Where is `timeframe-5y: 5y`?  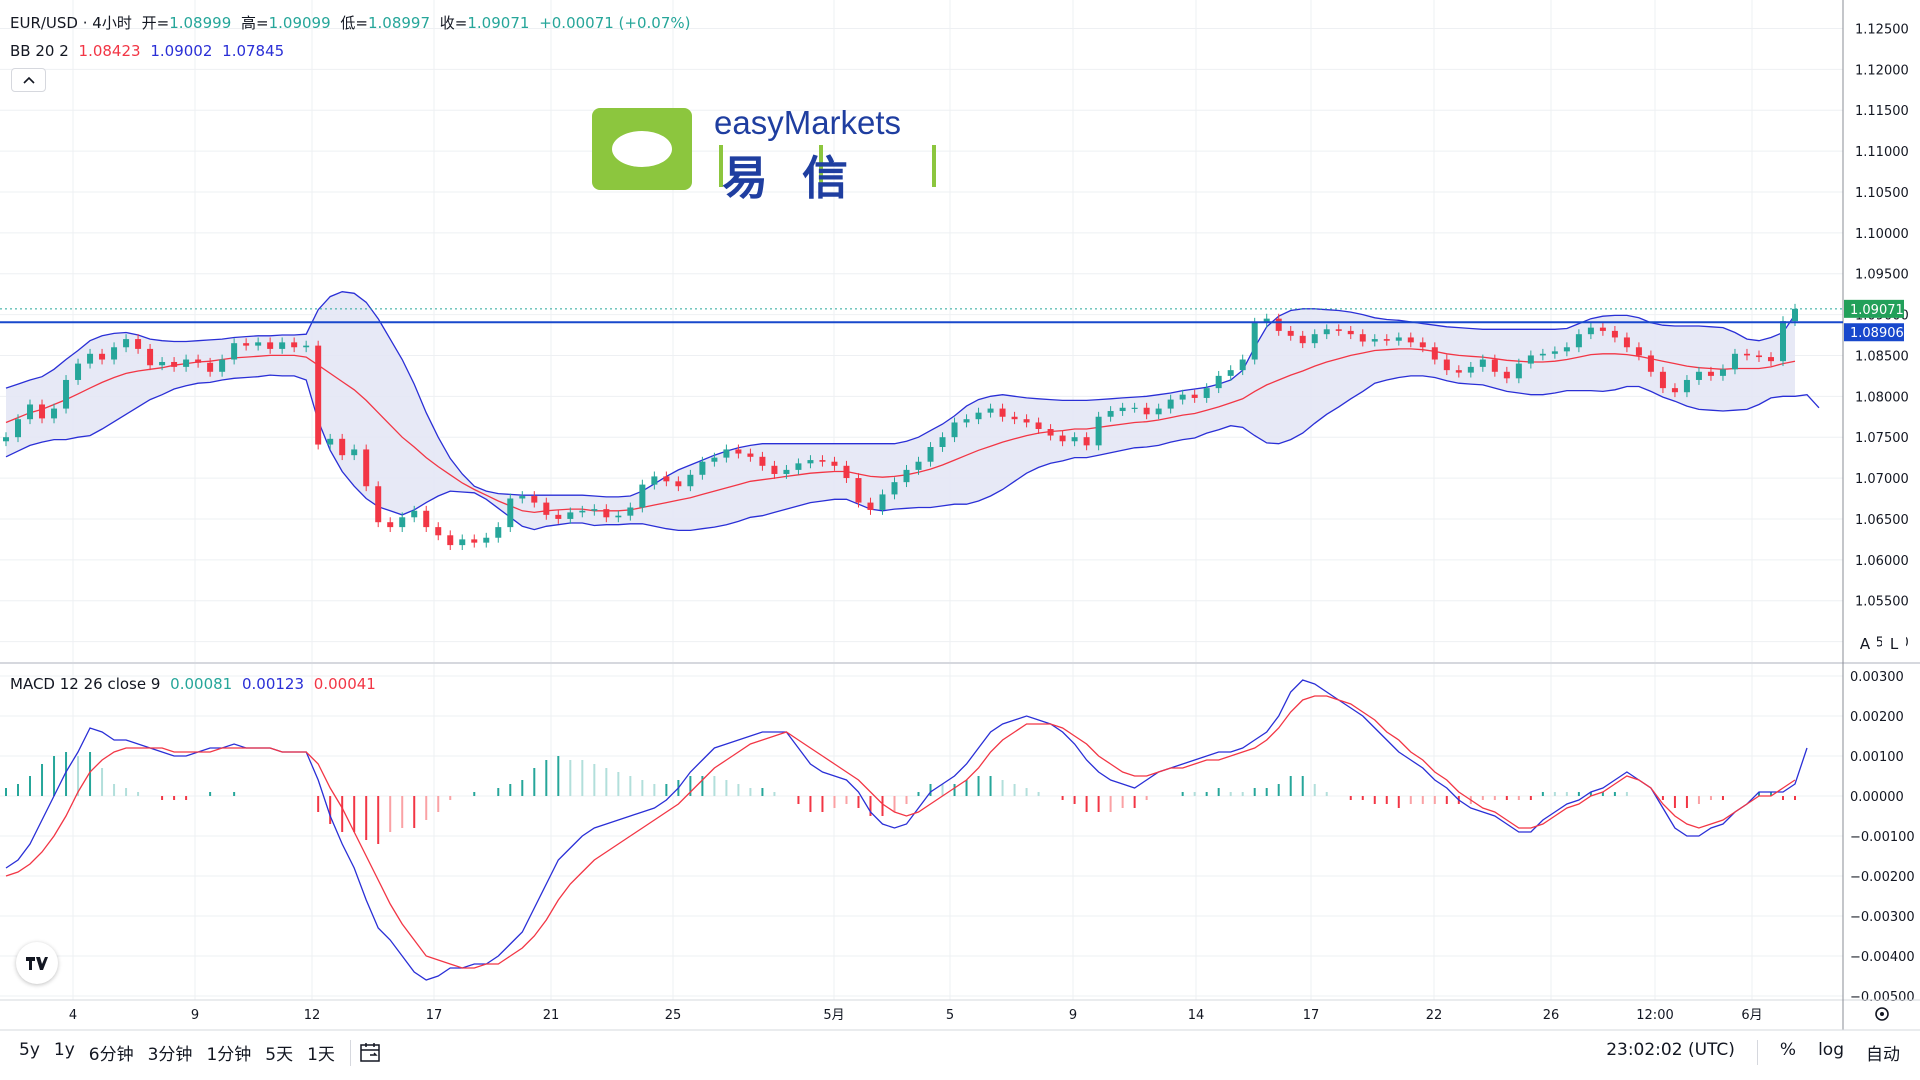
timeframe-5y: 5y is located at coordinates (29, 1052).